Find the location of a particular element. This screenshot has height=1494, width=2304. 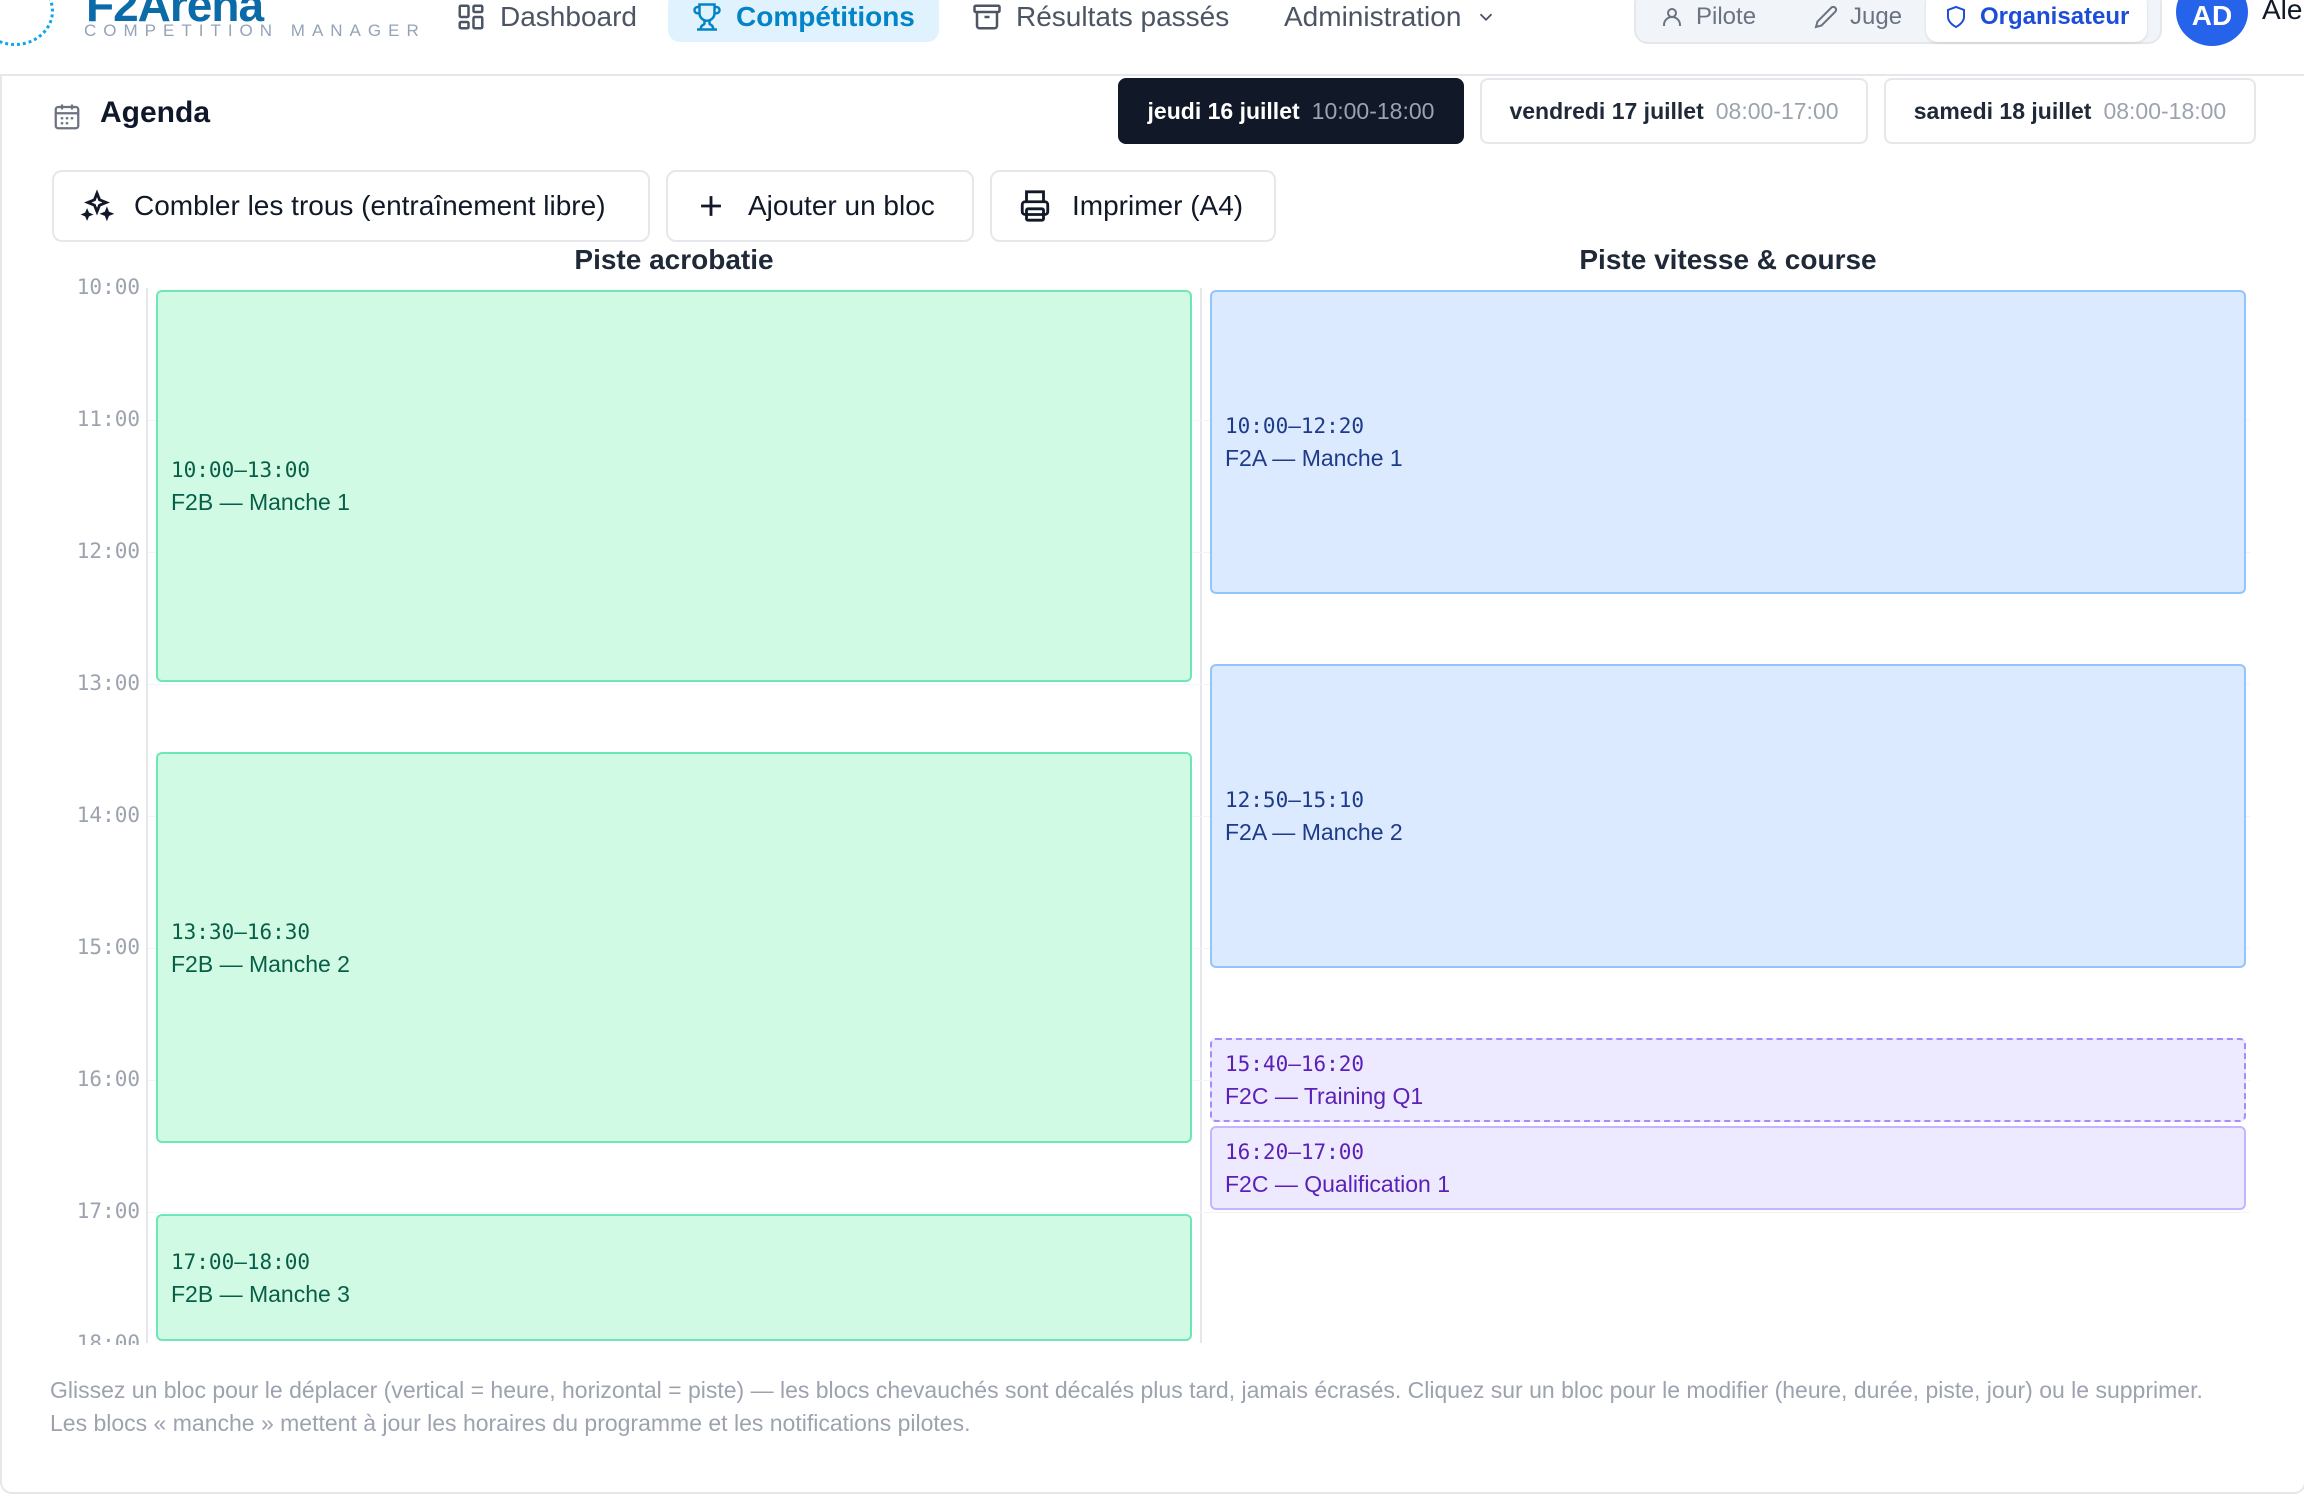

chevron-down-icon is located at coordinates (1486, 17).